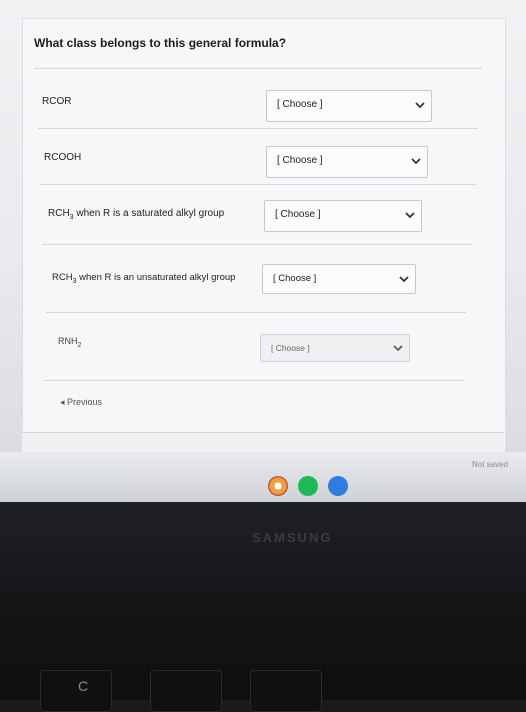  What do you see at coordinates (263, 477) in the screenshot?
I see `taskbar` at bounding box center [263, 477].